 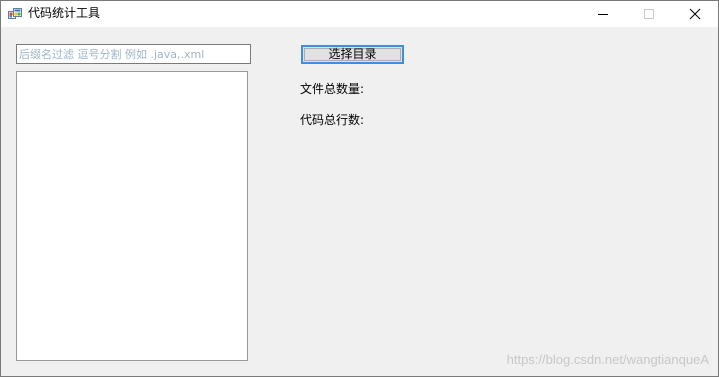 I want to click on choose-directory-button: 选择目录, so click(x=352, y=54).